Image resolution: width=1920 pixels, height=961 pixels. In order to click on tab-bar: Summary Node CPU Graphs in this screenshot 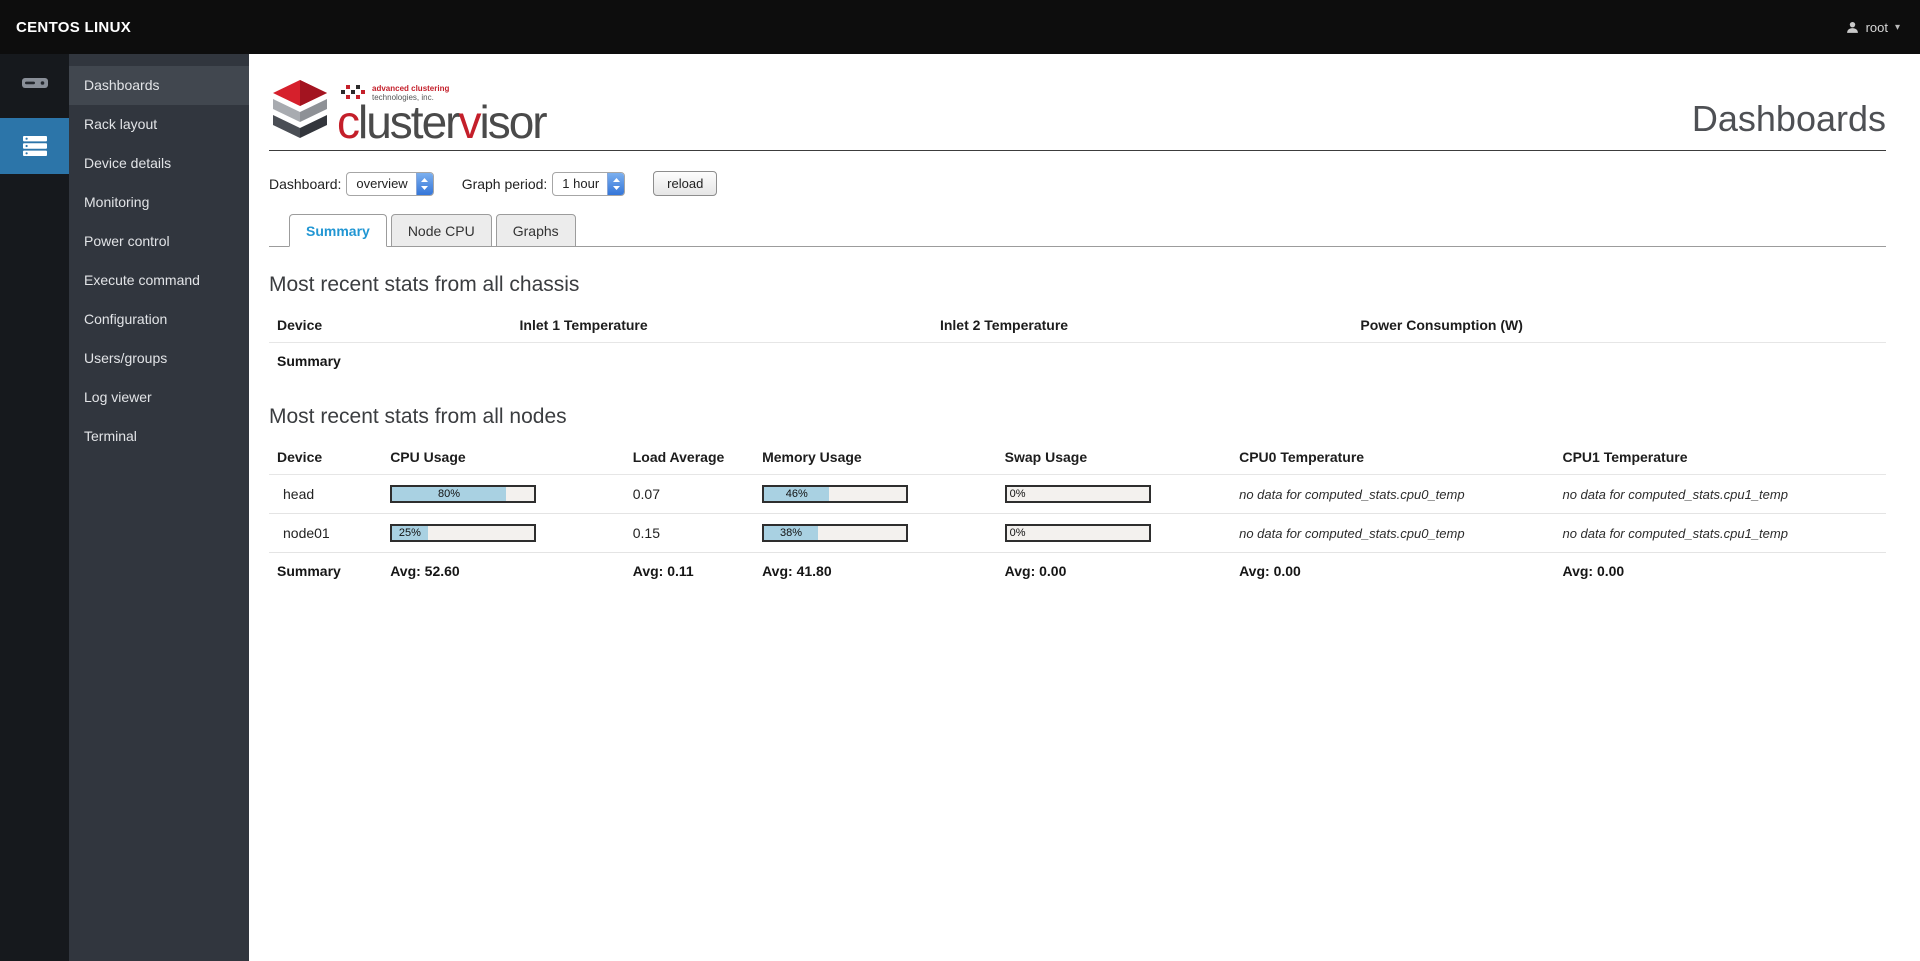, I will do `click(1077, 230)`.